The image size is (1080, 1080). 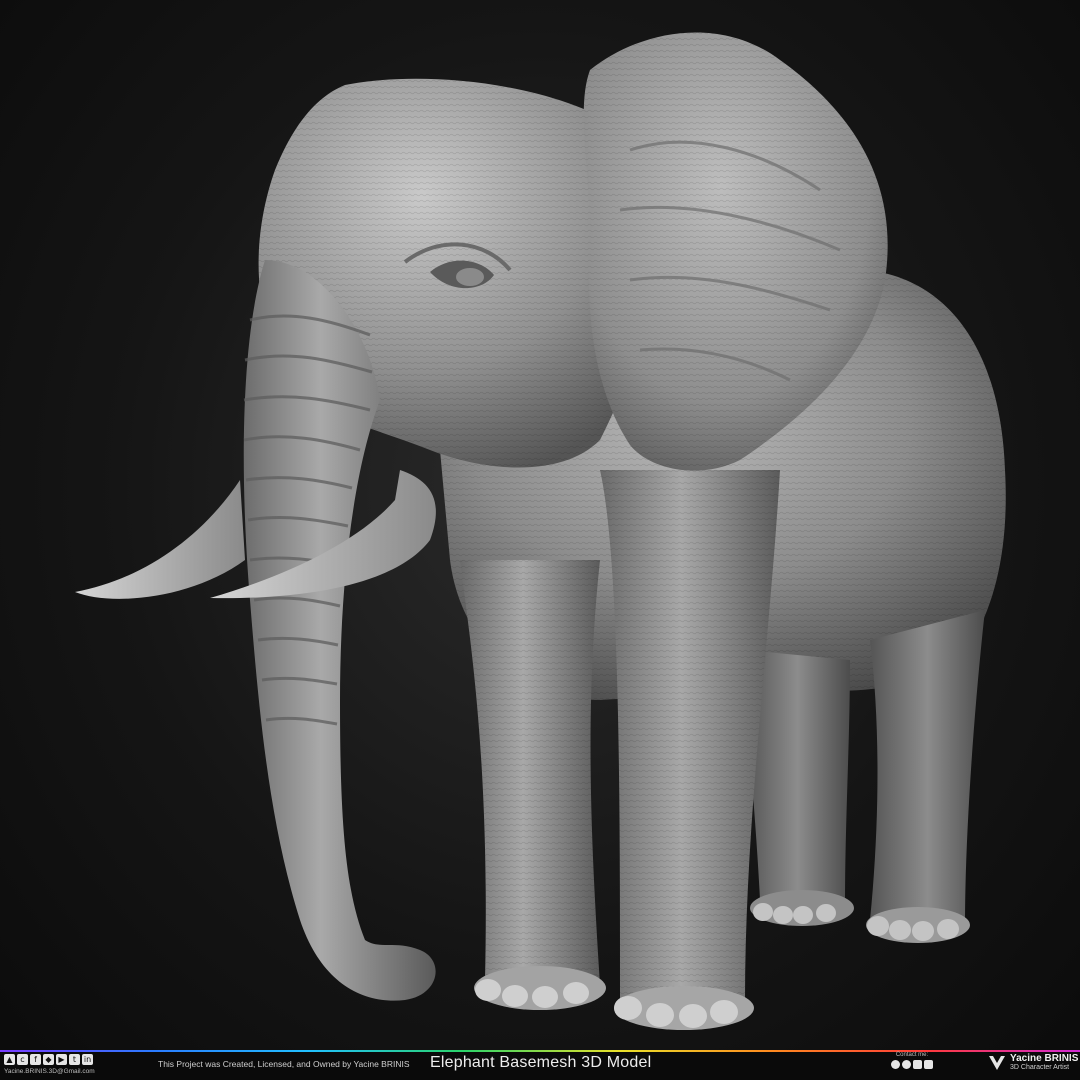 What do you see at coordinates (906, 1064) in the screenshot?
I see `twitter-icon` at bounding box center [906, 1064].